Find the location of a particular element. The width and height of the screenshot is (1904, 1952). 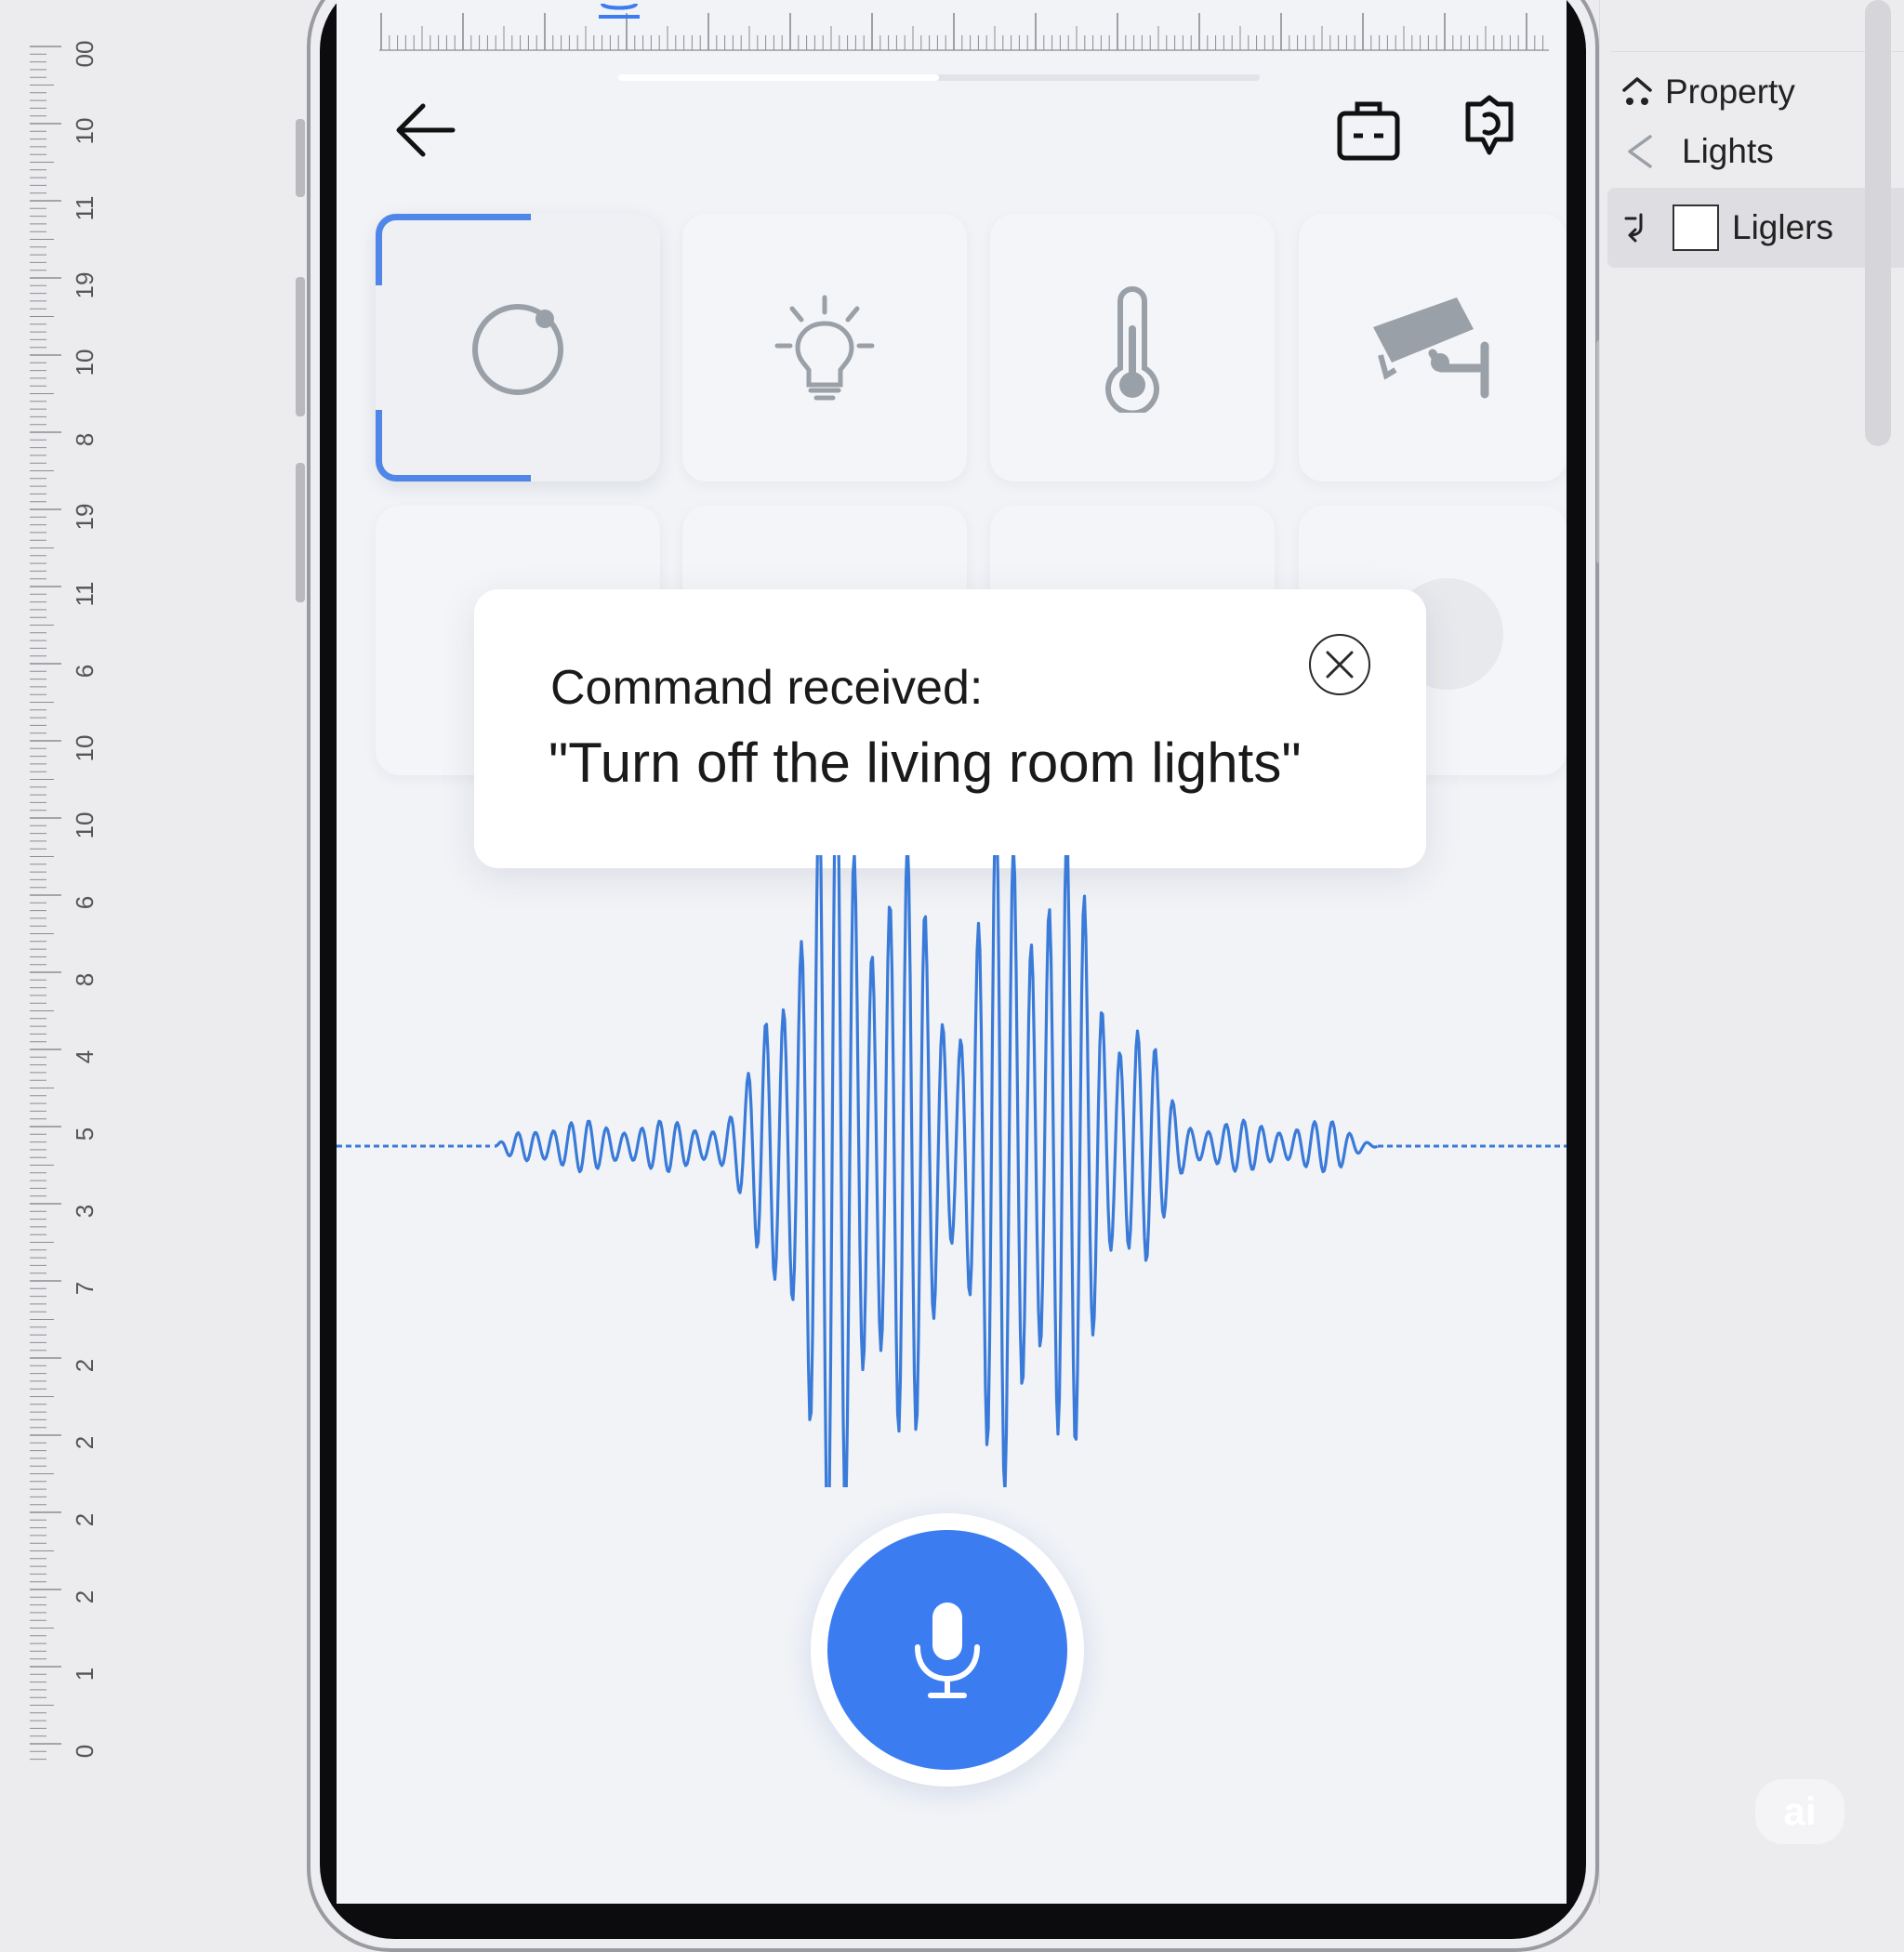

watermark-badge: ai is located at coordinates (1799, 1811).